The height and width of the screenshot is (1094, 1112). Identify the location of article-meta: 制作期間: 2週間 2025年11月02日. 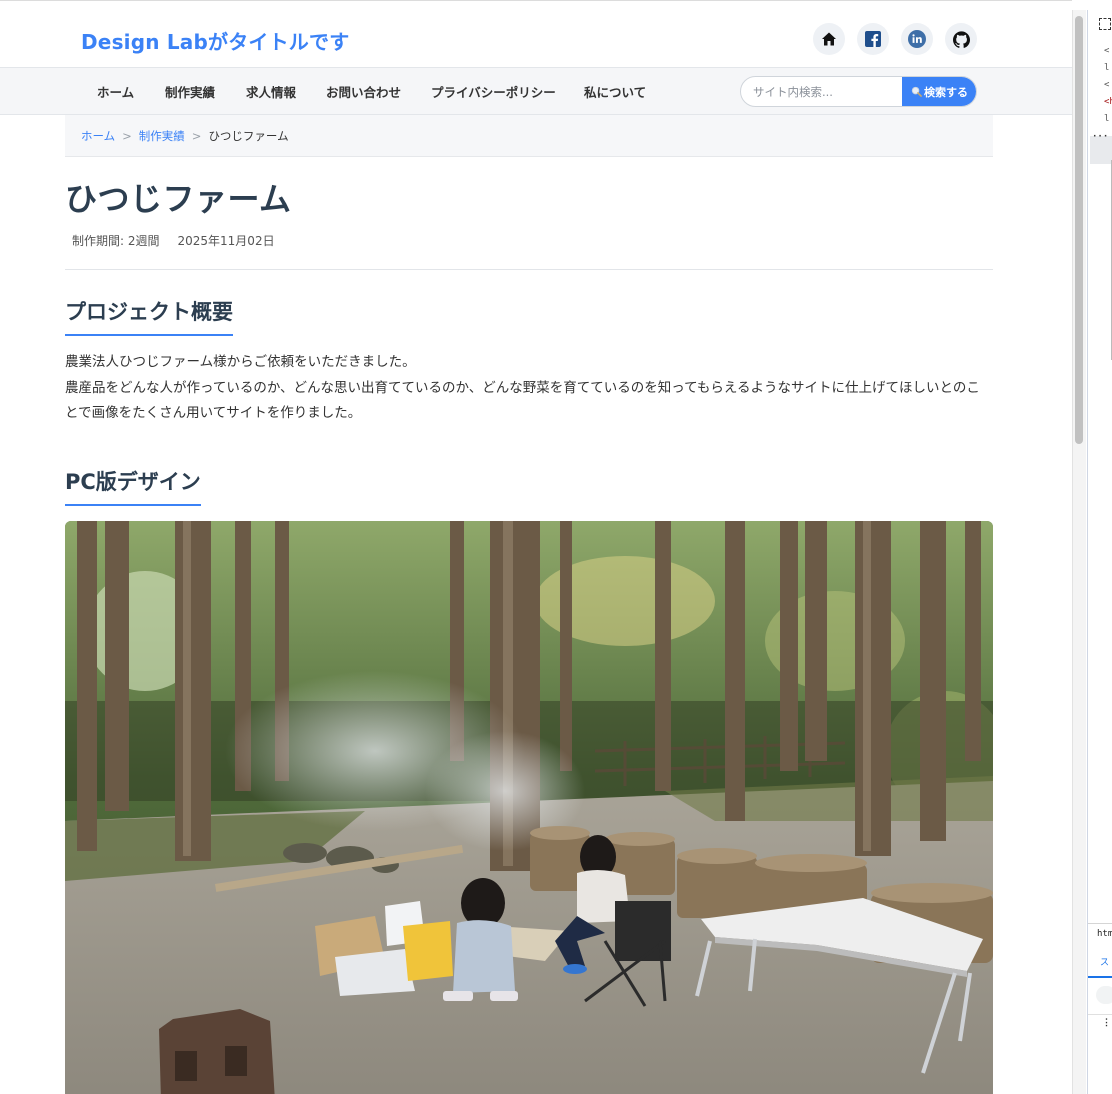
(173, 240).